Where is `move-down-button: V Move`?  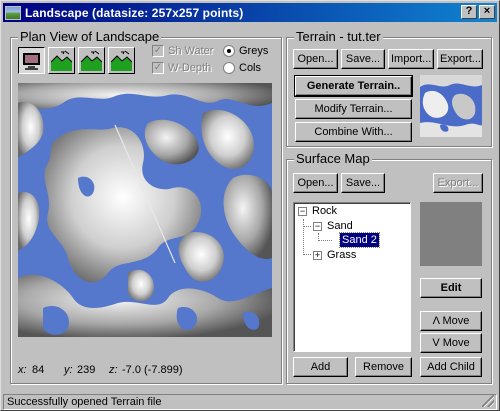 move-down-button: V Move is located at coordinates (451, 343).